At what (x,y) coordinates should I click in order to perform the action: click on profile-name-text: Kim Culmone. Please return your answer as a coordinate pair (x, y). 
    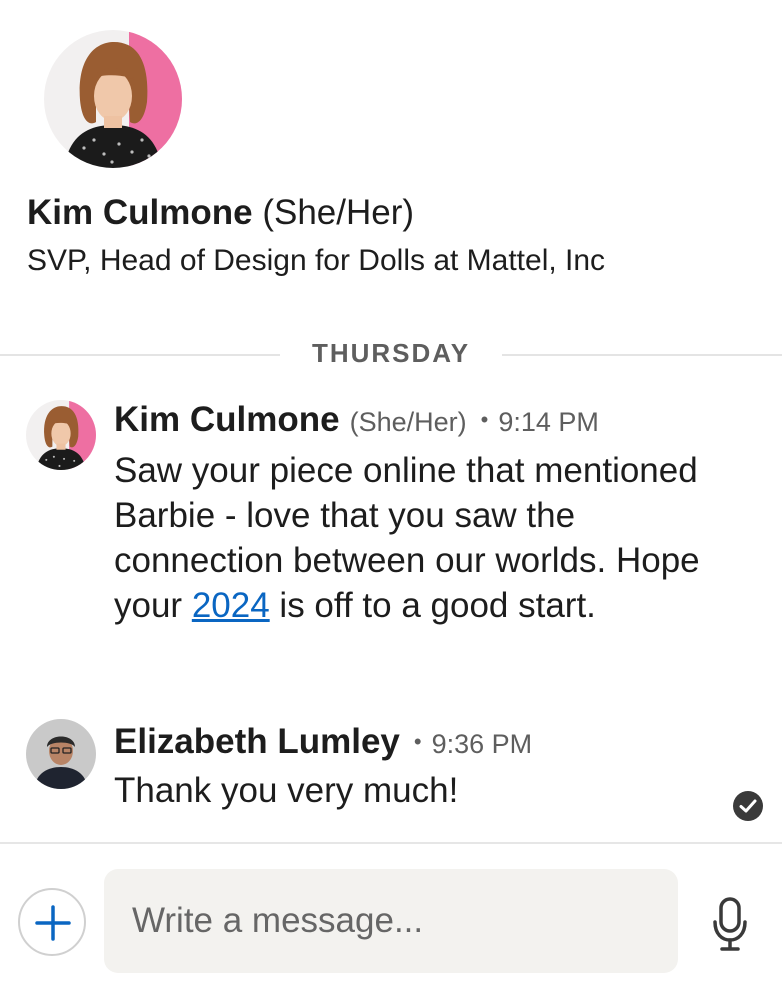
    Looking at the image, I should click on (140, 212).